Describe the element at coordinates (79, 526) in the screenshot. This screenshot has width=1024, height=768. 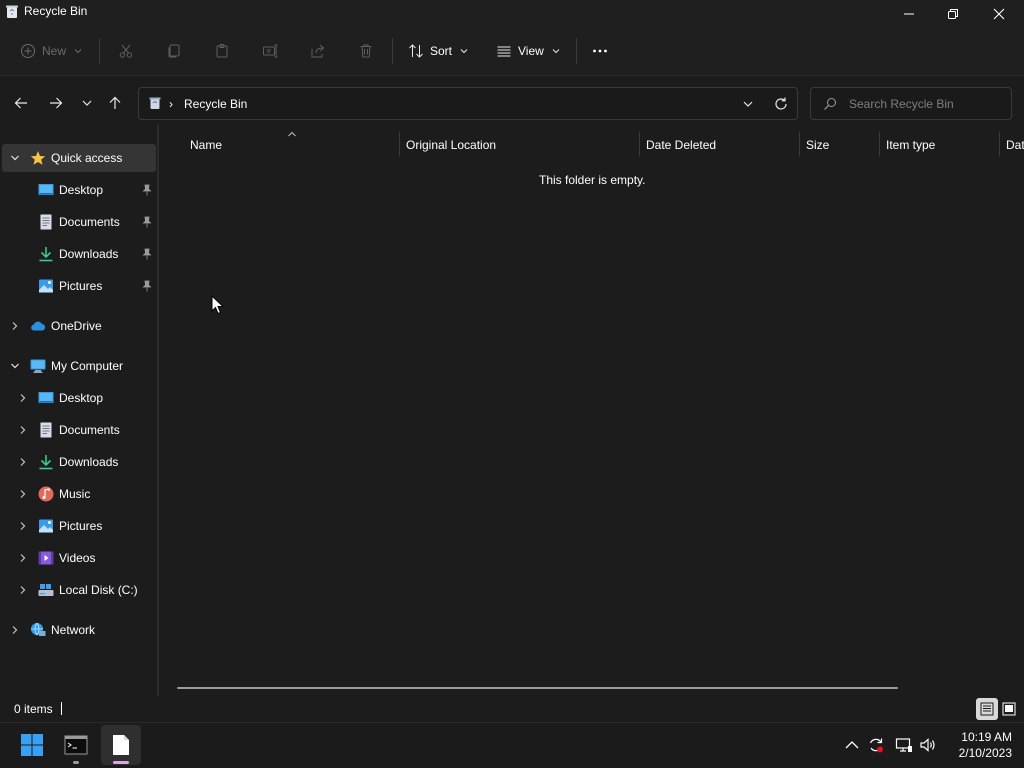
I see `nav-item-pc-pictures: Pictures` at that location.